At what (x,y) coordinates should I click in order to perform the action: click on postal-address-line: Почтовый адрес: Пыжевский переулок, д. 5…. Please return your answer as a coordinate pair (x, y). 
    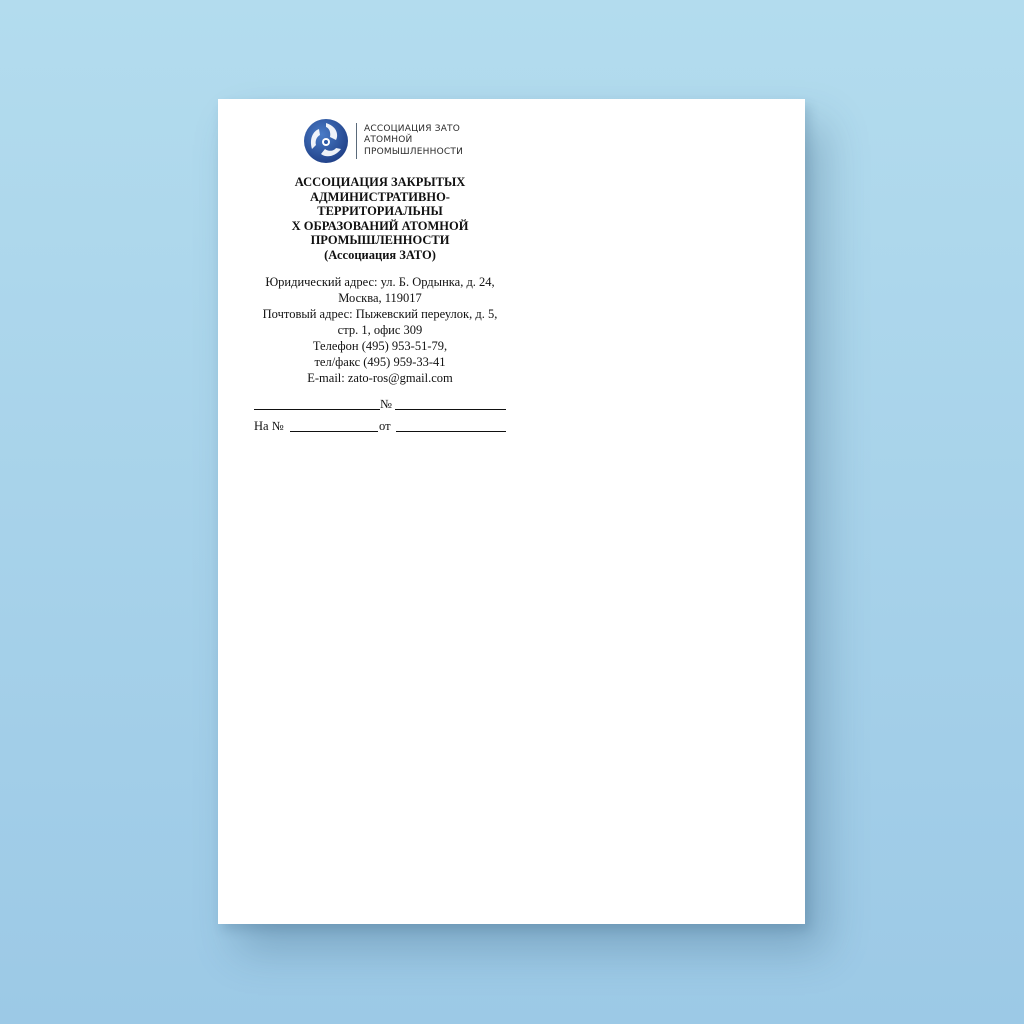
    Looking at the image, I should click on (380, 314).